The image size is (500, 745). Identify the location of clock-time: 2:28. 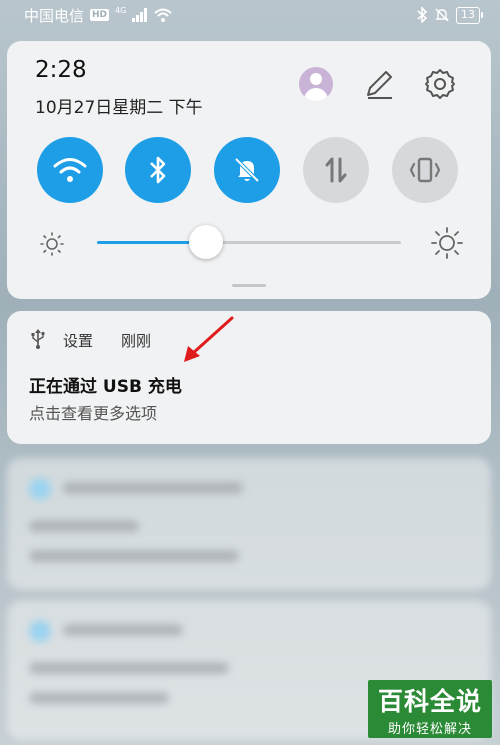
(61, 70).